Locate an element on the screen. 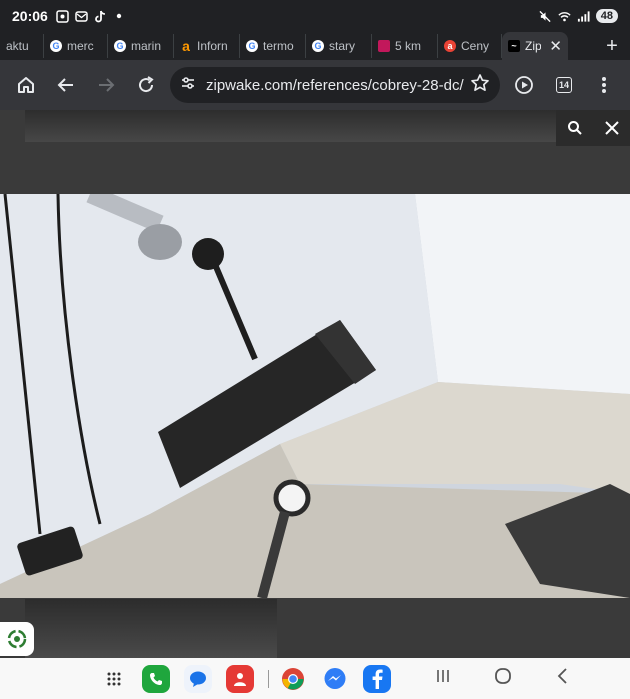  chevron-left-icon is located at coordinates (562, 676).